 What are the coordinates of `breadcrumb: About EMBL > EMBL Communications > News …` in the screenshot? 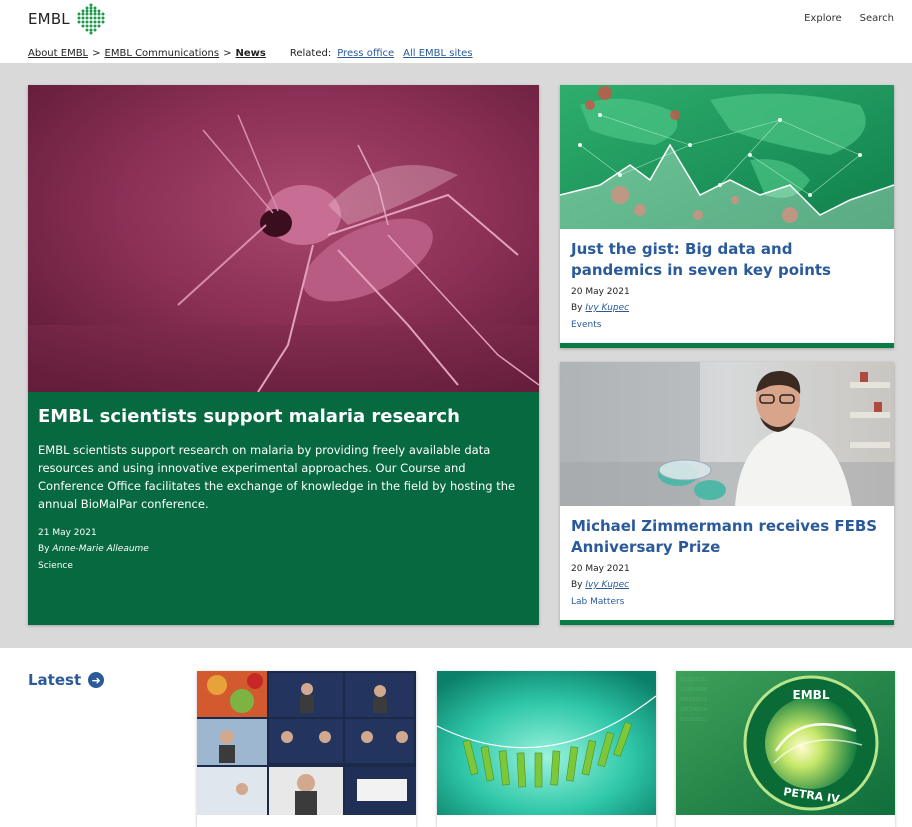 It's located at (255, 53).